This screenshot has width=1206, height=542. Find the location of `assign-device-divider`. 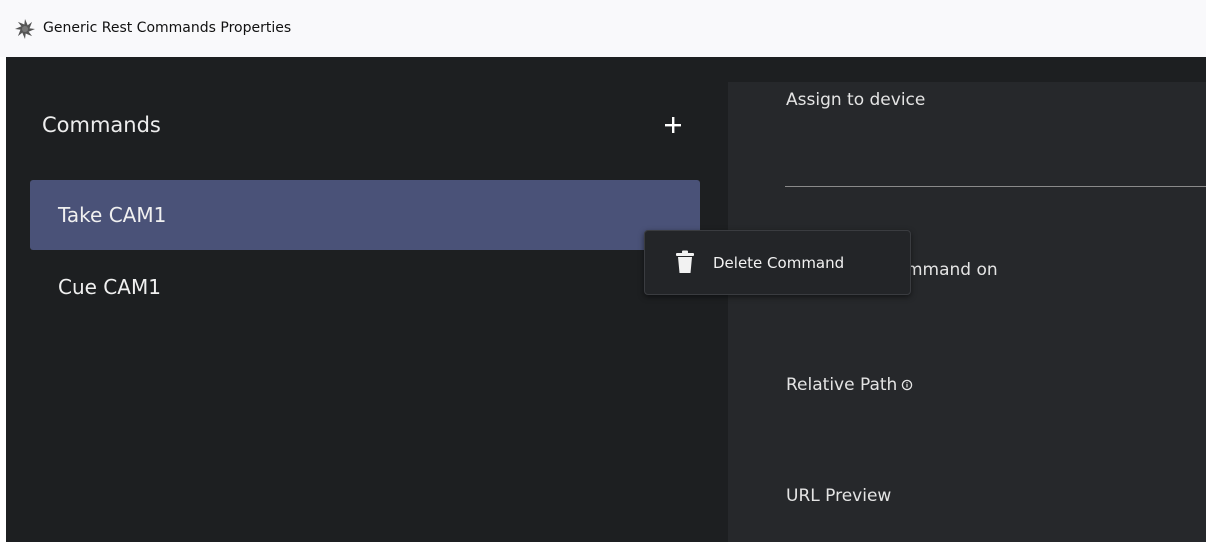

assign-device-divider is located at coordinates (995, 186).